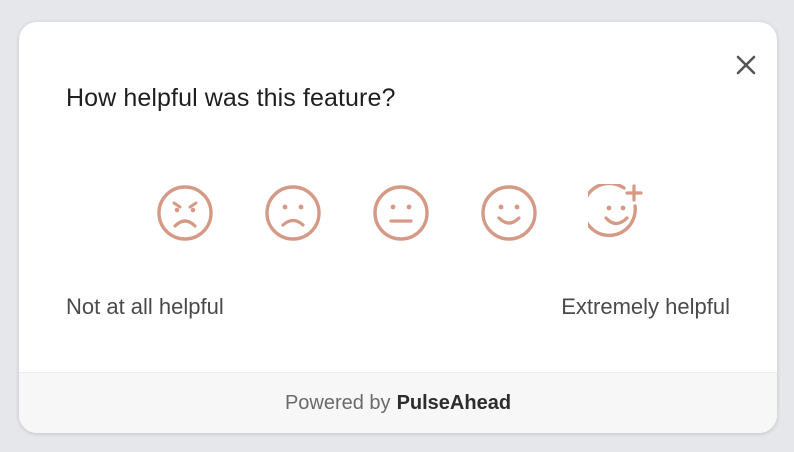 The height and width of the screenshot is (452, 794). I want to click on neutral-face-icon, so click(401, 213).